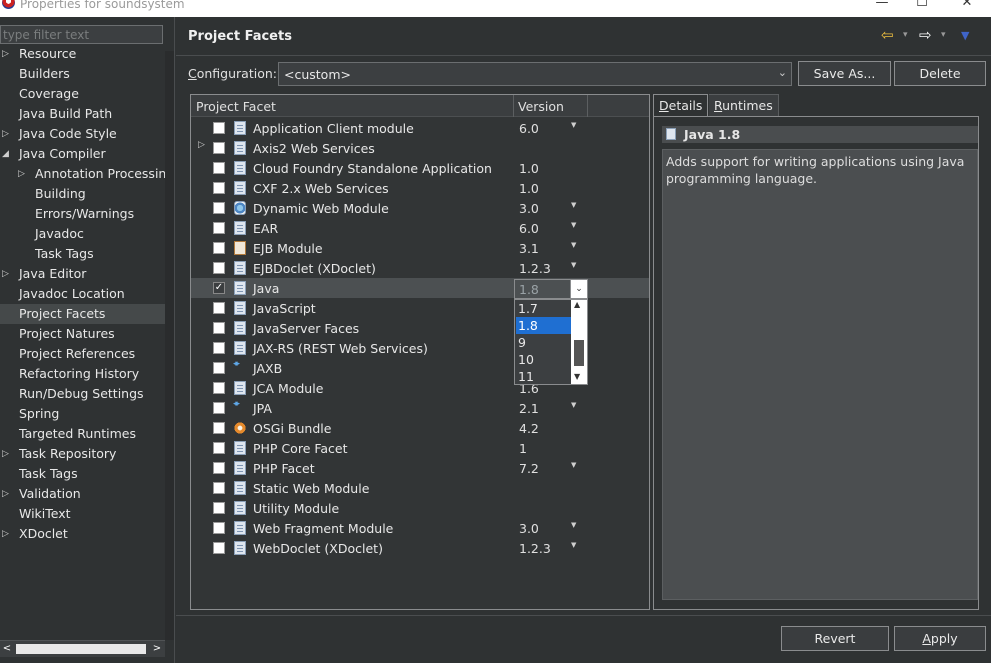  Describe the element at coordinates (420, 448) in the screenshot. I see `facet-row: PHP Core Facet 1` at that location.